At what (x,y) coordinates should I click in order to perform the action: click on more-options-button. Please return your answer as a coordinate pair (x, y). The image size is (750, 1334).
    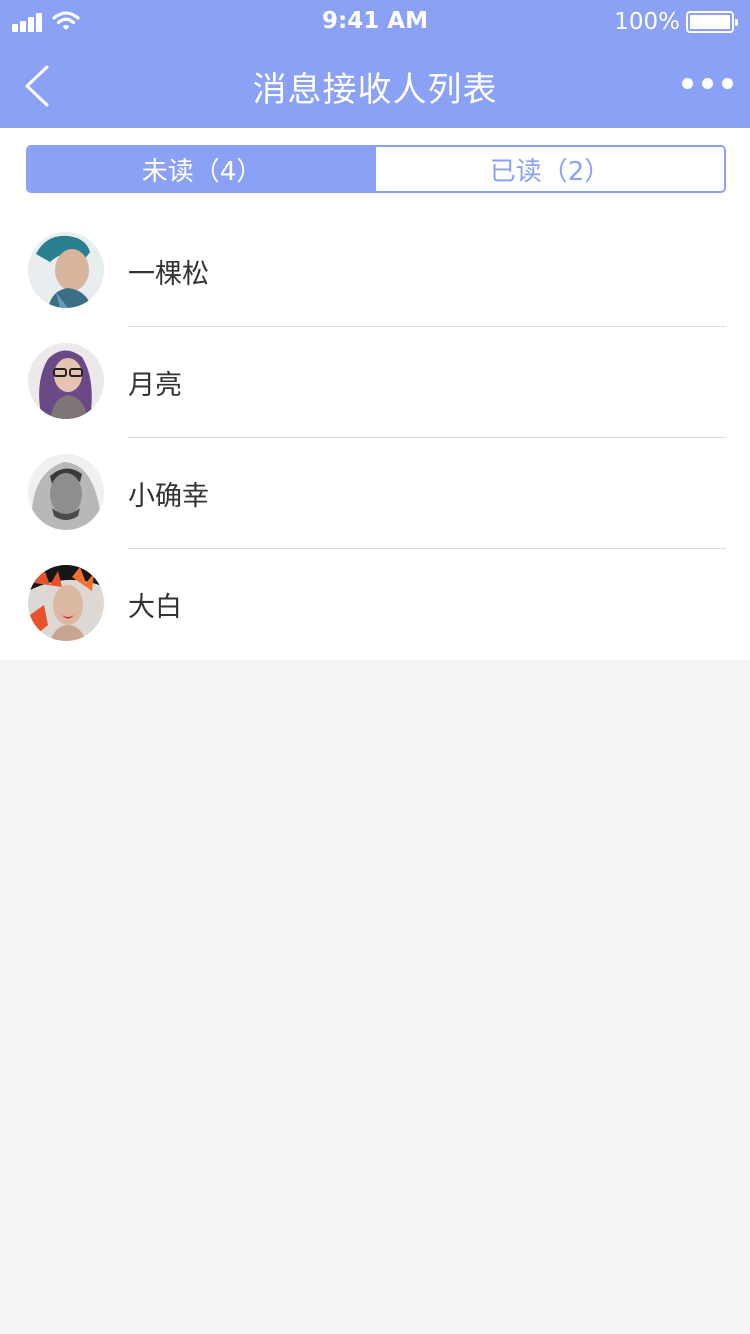
    Looking at the image, I should click on (708, 84).